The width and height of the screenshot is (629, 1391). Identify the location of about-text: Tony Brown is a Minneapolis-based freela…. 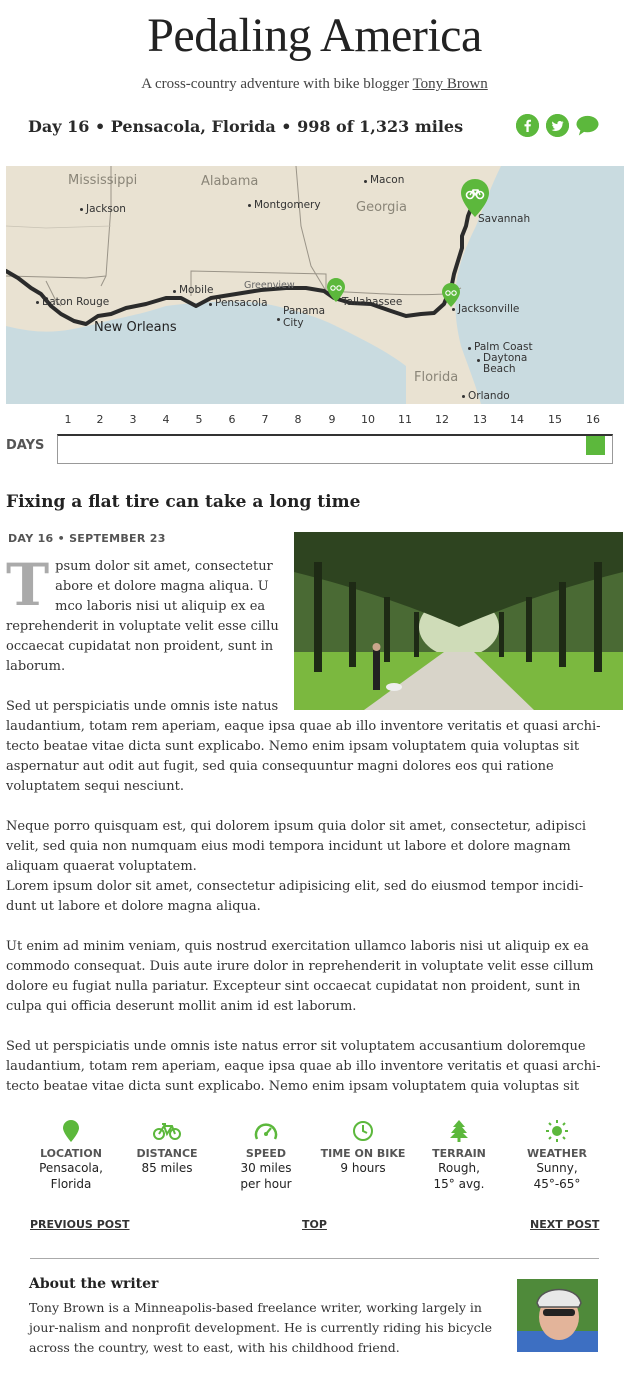
(261, 1327).